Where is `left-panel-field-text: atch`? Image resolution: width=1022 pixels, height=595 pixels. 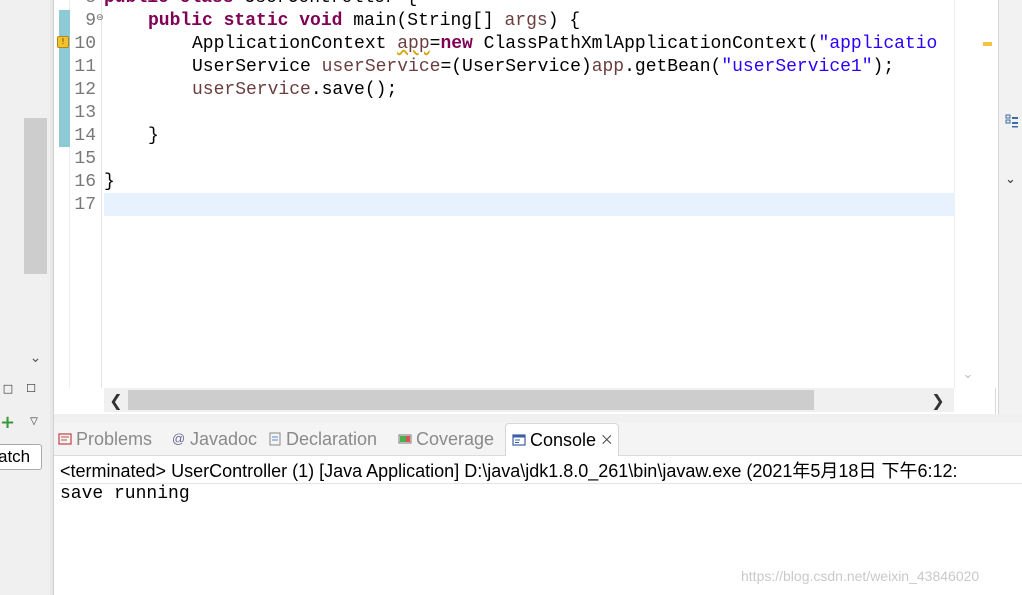 left-panel-field-text: atch is located at coordinates (15, 456).